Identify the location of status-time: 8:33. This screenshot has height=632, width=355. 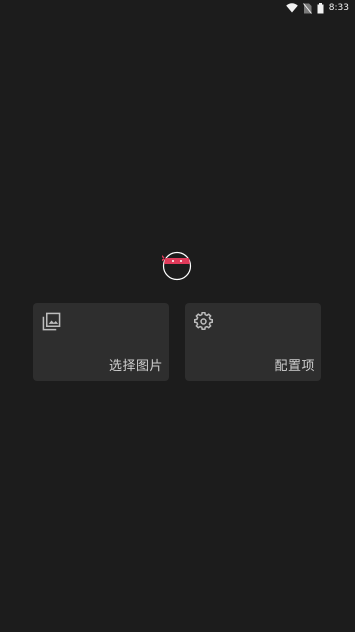
(338, 8).